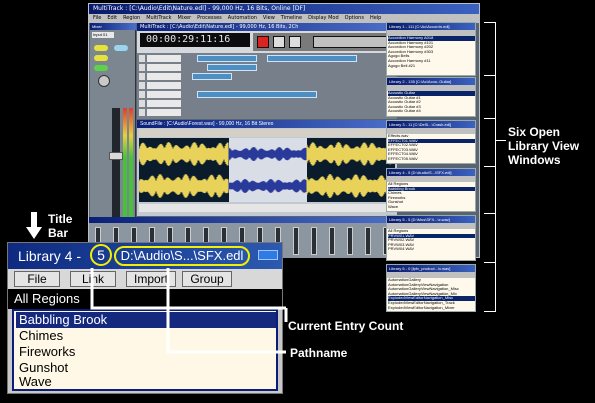 The image size is (595, 403). What do you see at coordinates (189, 311) in the screenshot?
I see `callout-lines` at bounding box center [189, 311].